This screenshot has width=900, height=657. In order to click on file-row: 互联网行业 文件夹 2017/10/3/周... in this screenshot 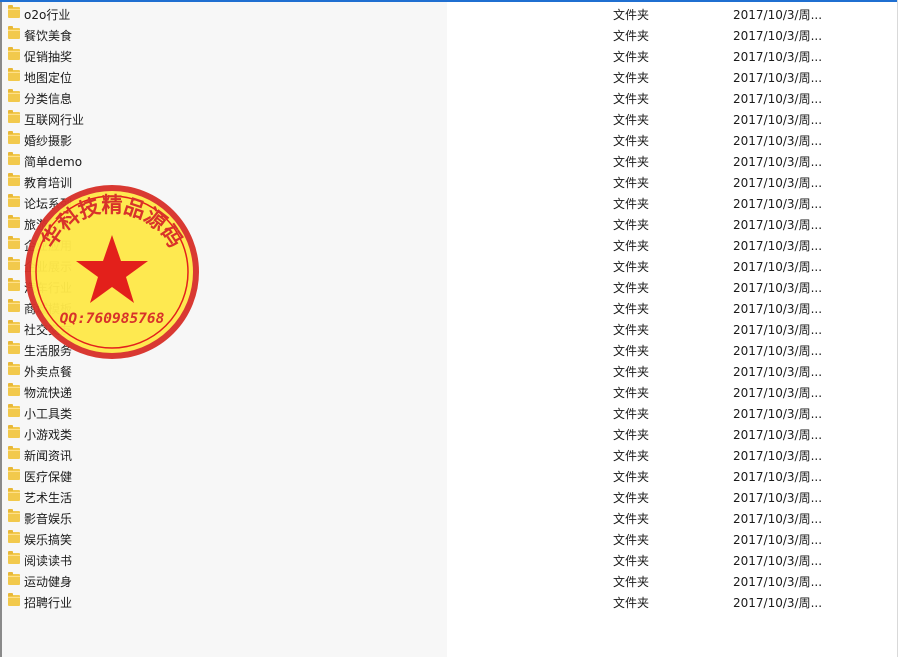, I will do `click(448, 118)`.